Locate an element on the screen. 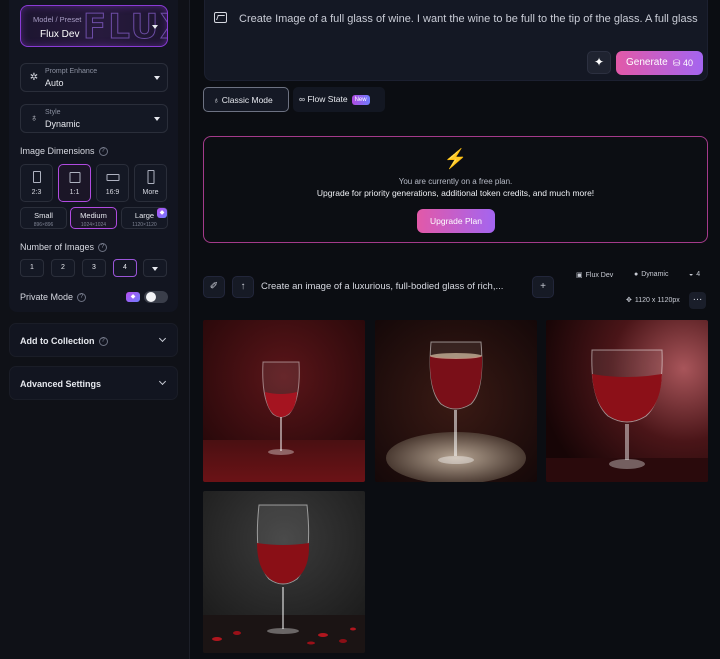  magic-wand-button: ✐ is located at coordinates (214, 287).